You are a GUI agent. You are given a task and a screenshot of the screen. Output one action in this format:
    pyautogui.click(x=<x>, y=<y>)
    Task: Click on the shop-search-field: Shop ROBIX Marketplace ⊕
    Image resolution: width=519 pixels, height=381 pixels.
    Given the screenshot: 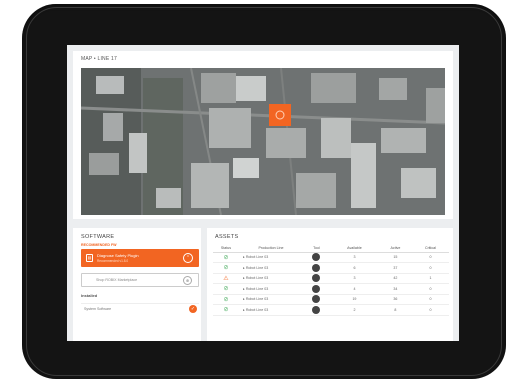 What is the action you would take?
    pyautogui.click(x=140, y=280)
    